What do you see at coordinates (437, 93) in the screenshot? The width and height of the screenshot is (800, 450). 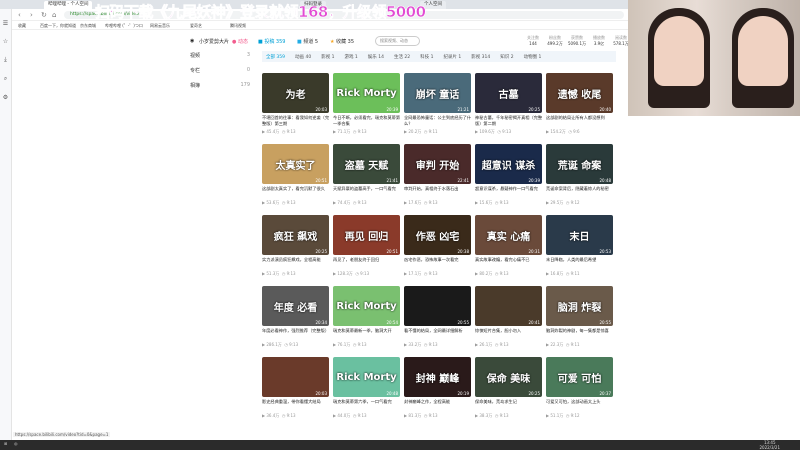 I see `video-thumbnail: 崩坏 童话 21:21` at bounding box center [437, 93].